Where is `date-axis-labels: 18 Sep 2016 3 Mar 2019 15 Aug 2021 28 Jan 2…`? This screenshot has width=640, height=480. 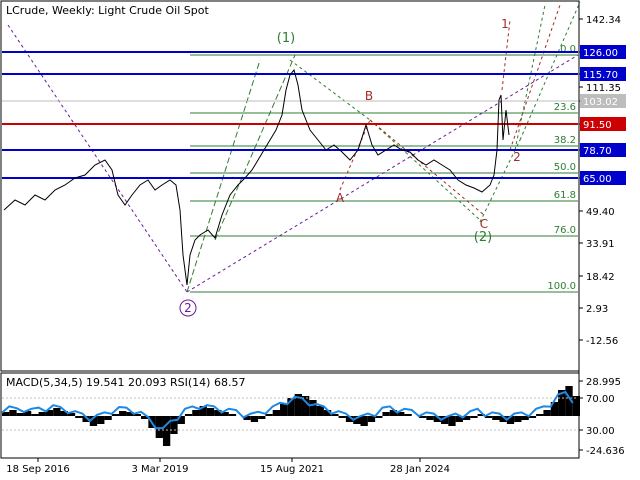 date-axis-labels: 18 Sep 2016 3 Mar 2019 15 Aug 2021 28 Jan 2… is located at coordinates (228, 466).